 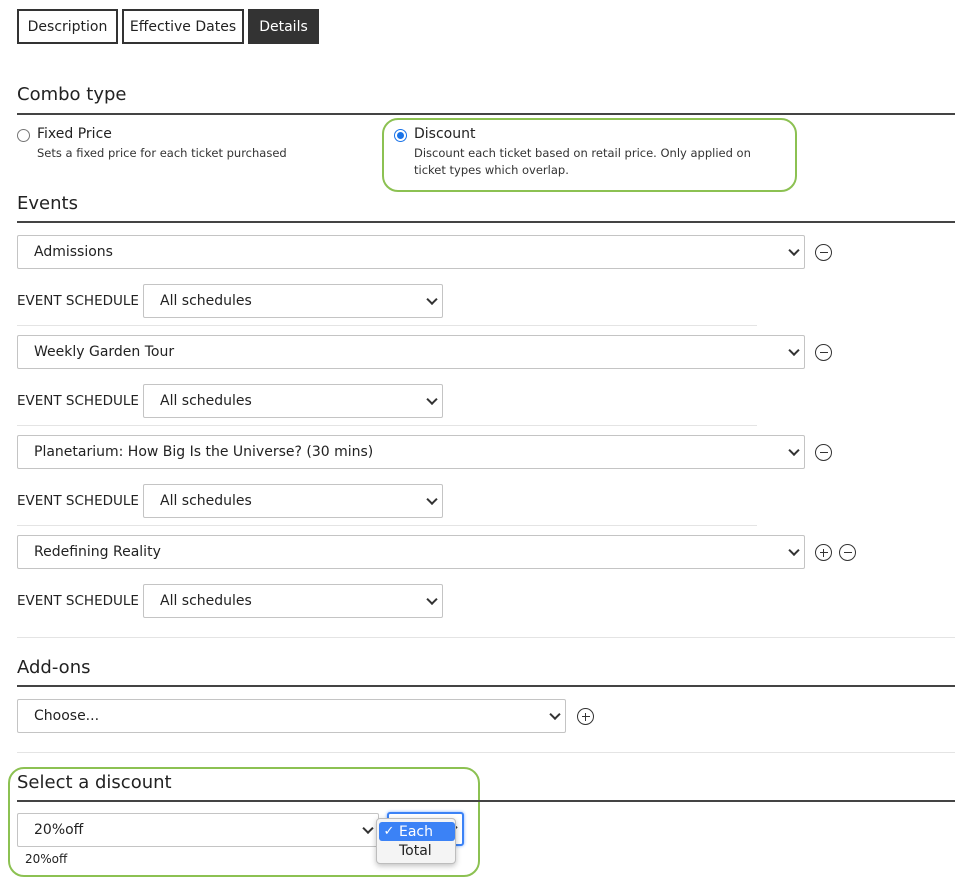 What do you see at coordinates (847, 552) in the screenshot?
I see `remove-event-4-icon` at bounding box center [847, 552].